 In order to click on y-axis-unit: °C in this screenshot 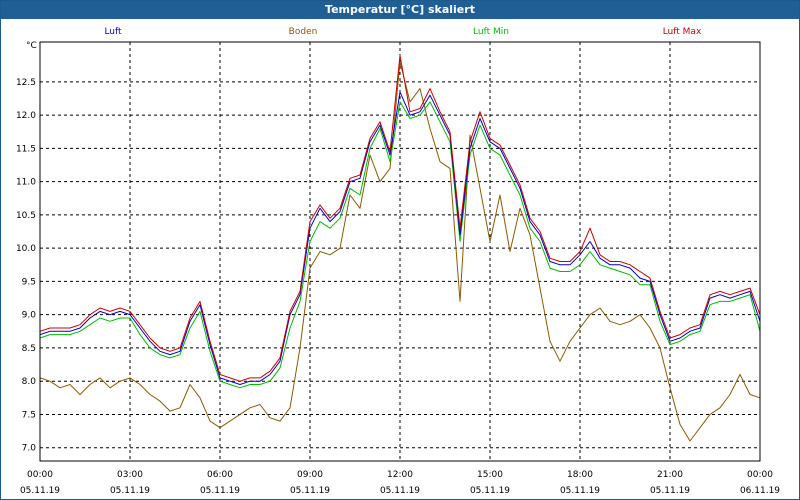, I will do `click(31, 46)`.